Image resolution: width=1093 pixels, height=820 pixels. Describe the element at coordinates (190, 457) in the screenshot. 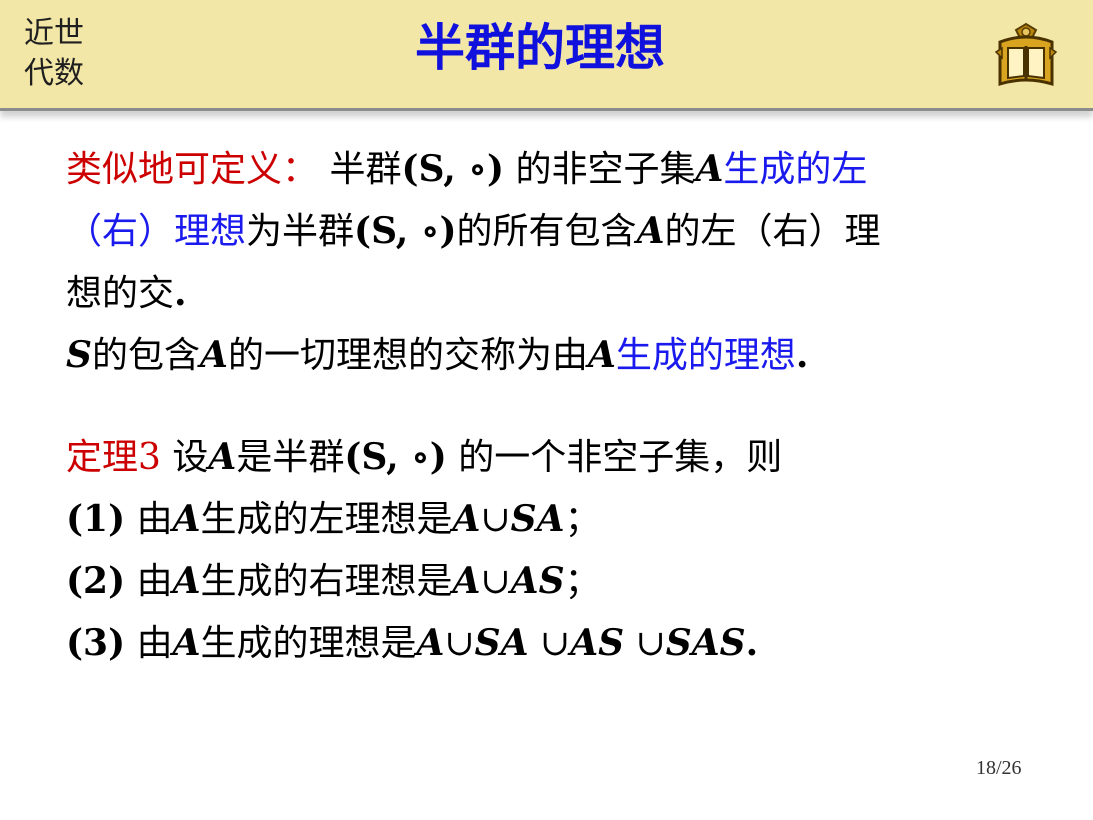

I see `text-span: 设` at that location.